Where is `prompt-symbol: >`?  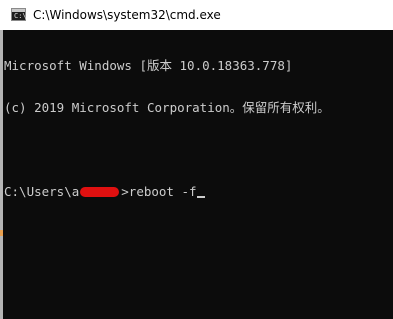 prompt-symbol: > is located at coordinates (125, 191).